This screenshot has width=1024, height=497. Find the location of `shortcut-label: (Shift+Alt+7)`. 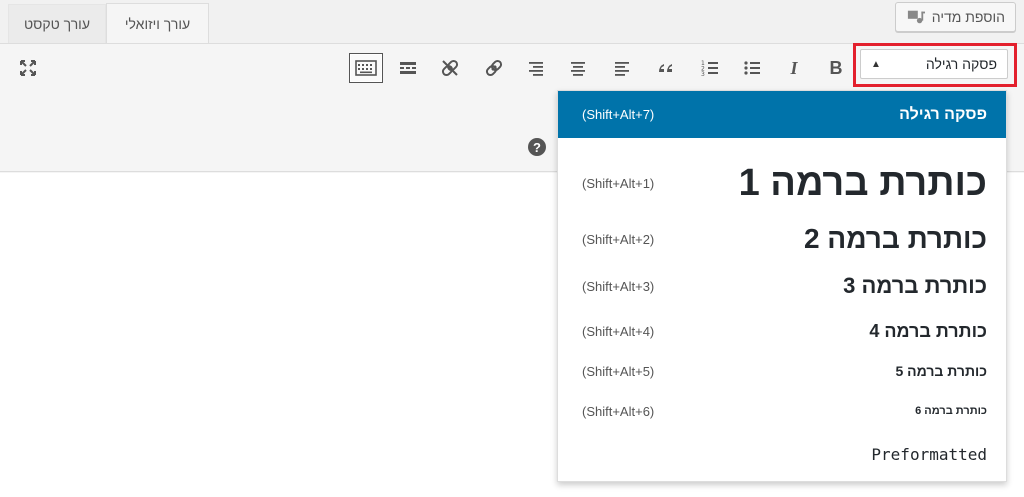

shortcut-label: (Shift+Alt+7) is located at coordinates (618, 114).